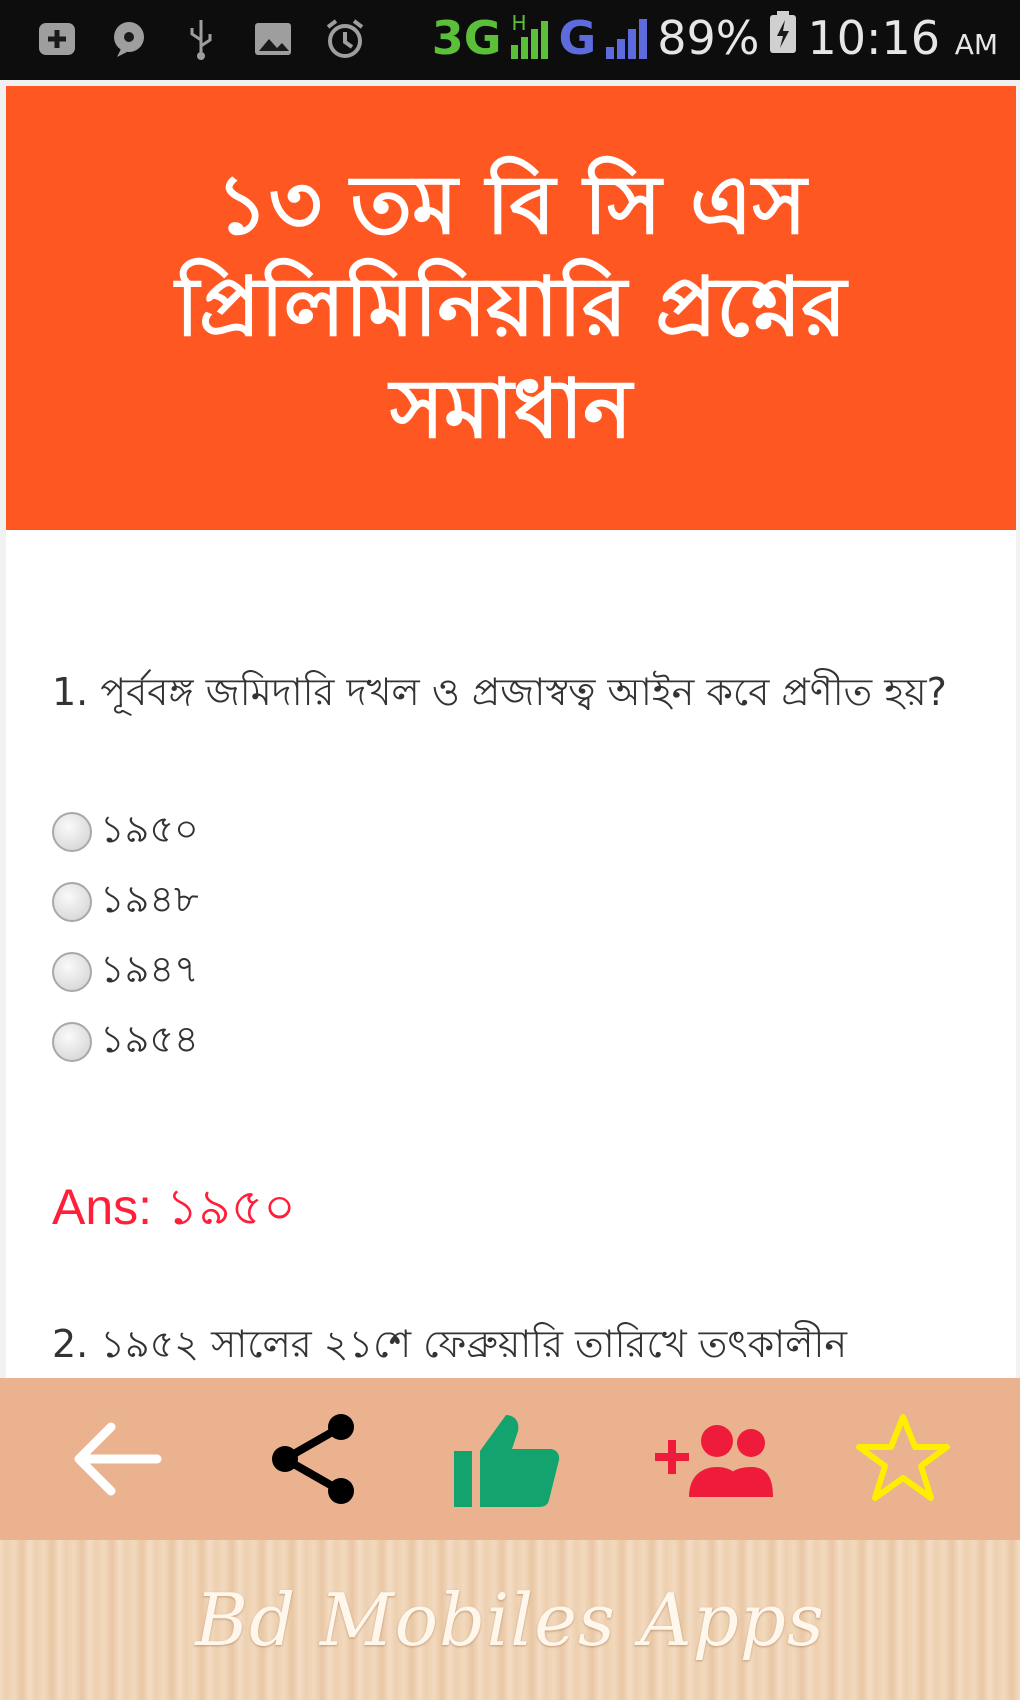 Image resolution: width=1020 pixels, height=1700 pixels. What do you see at coordinates (345, 39) in the screenshot?
I see `alarm-icon` at bounding box center [345, 39].